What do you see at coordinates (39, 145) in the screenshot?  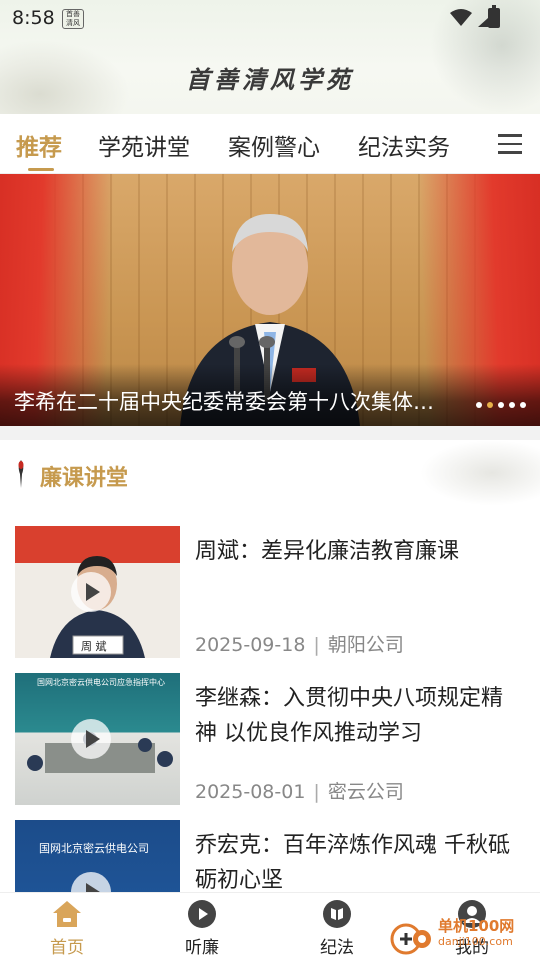 I see `tab-recommend: 推荐` at bounding box center [39, 145].